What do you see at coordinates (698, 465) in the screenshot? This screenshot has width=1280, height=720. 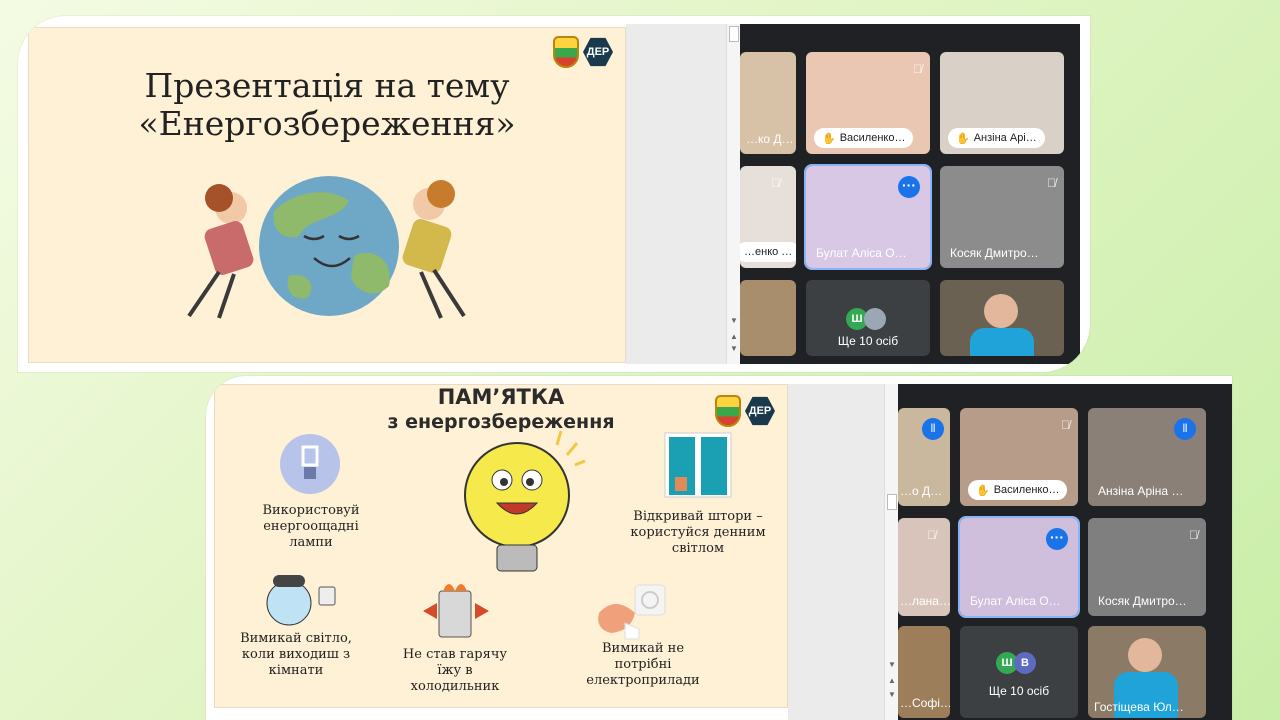 I see `window-curtains-icon` at bounding box center [698, 465].